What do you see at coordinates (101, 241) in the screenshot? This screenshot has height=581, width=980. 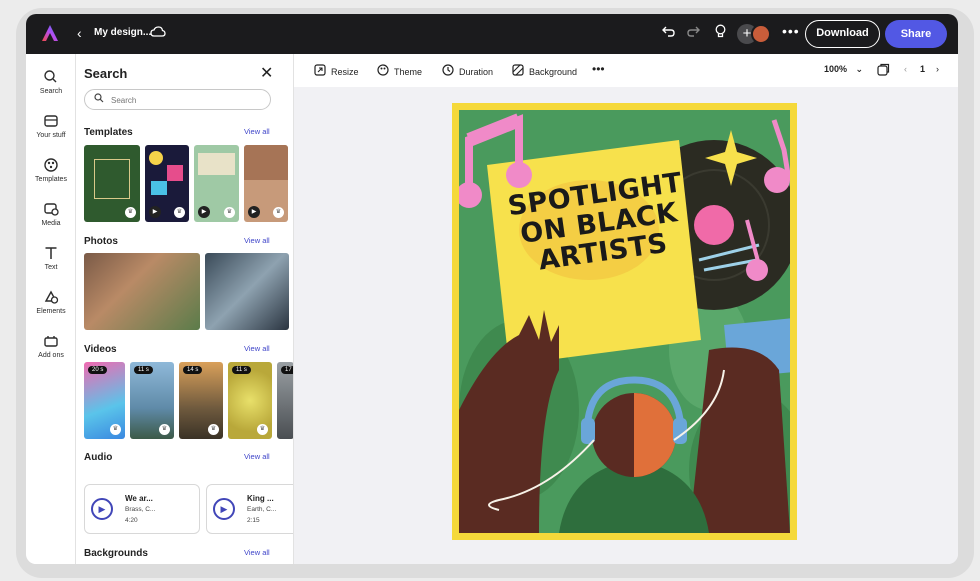 I see `section-title-photos: Photos` at bounding box center [101, 241].